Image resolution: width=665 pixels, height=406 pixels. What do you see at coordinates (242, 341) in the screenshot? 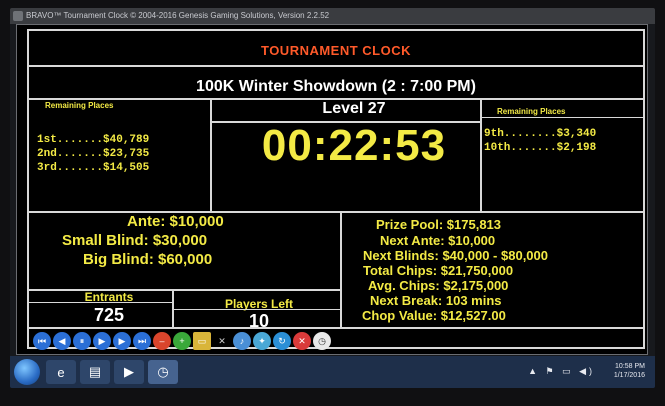
I see `speaker-icon: ♪` at bounding box center [242, 341].